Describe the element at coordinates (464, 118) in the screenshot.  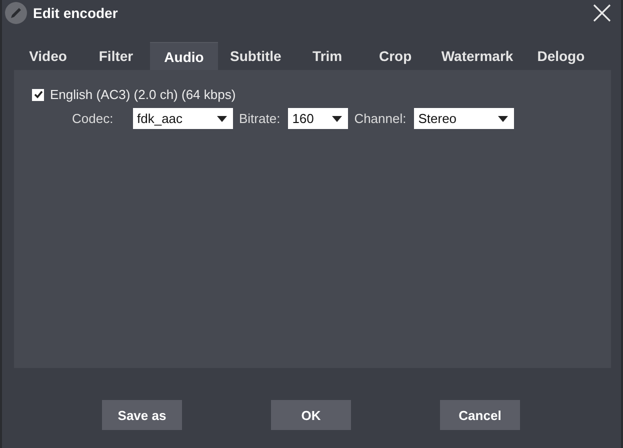
I see `dropdown: Stereo` at that location.